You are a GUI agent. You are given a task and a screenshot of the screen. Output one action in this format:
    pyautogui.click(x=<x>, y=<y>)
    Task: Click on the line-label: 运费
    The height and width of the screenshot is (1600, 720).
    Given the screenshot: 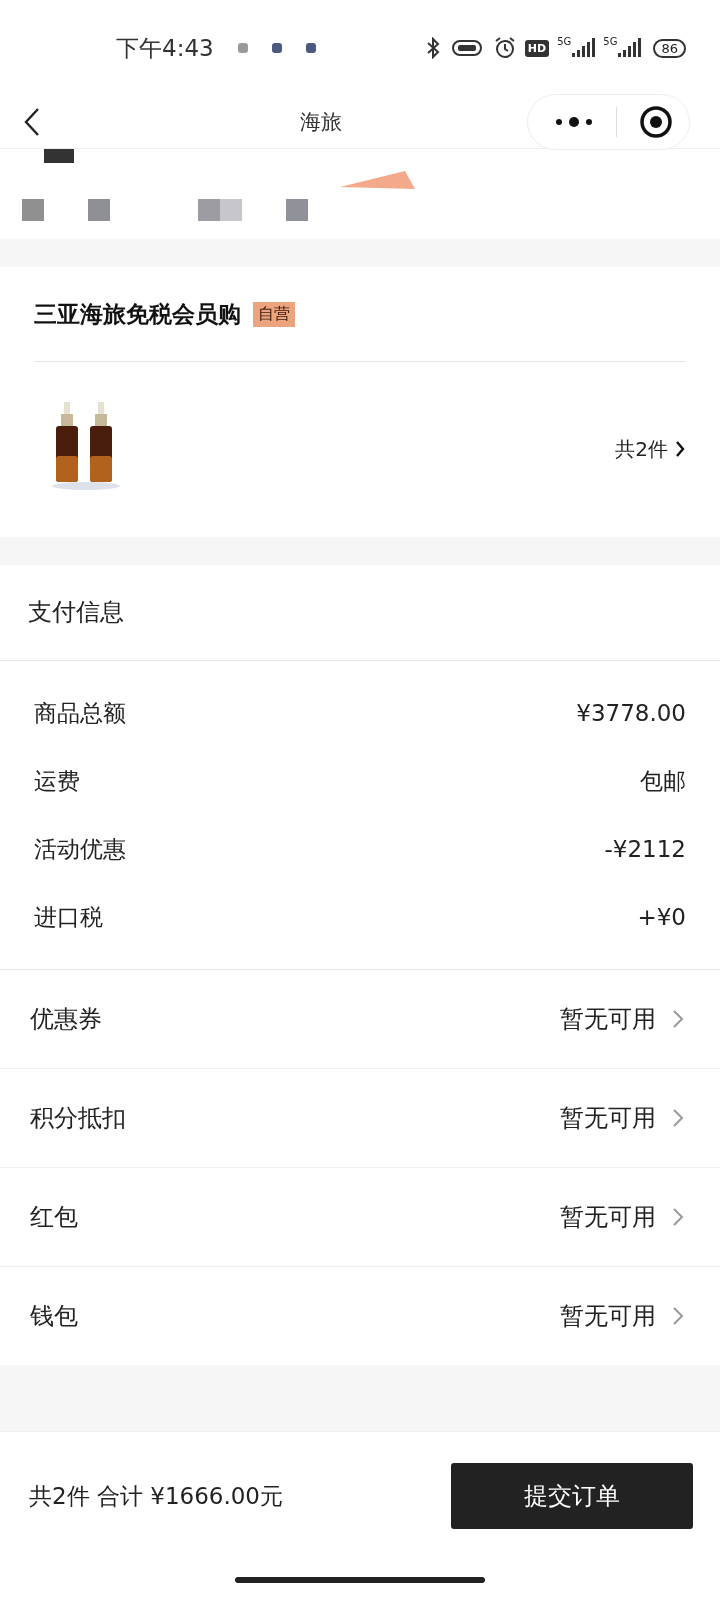 What is the action you would take?
    pyautogui.click(x=57, y=781)
    